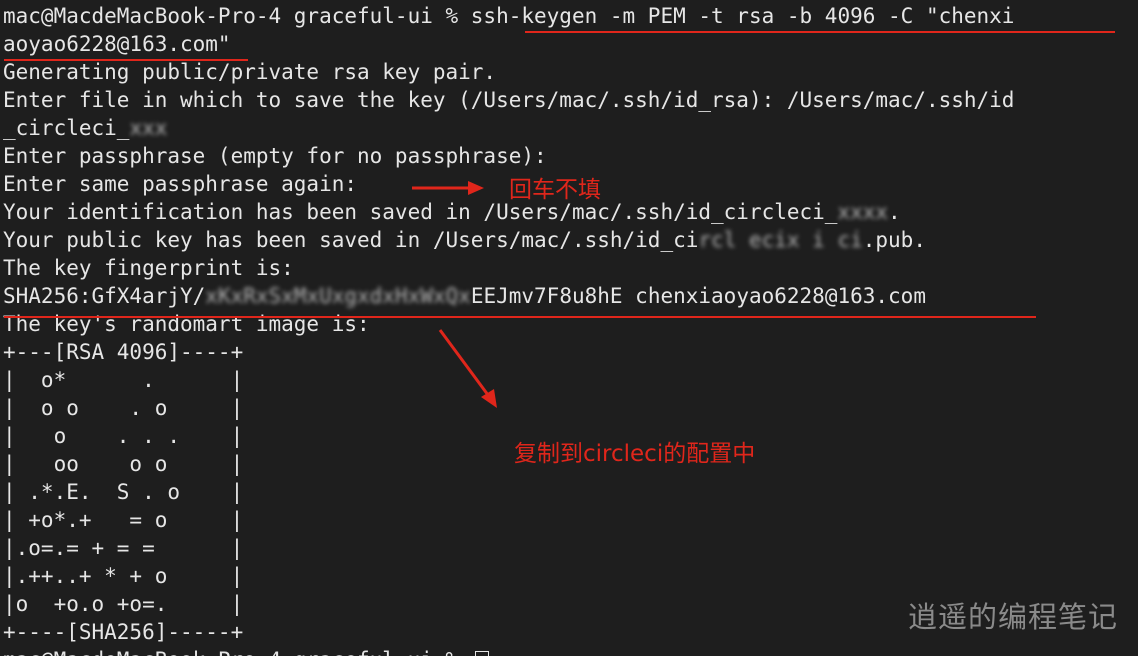 This screenshot has height=656, width=1138. What do you see at coordinates (454, 294) in the screenshot?
I see `annotation-arrows` at bounding box center [454, 294].